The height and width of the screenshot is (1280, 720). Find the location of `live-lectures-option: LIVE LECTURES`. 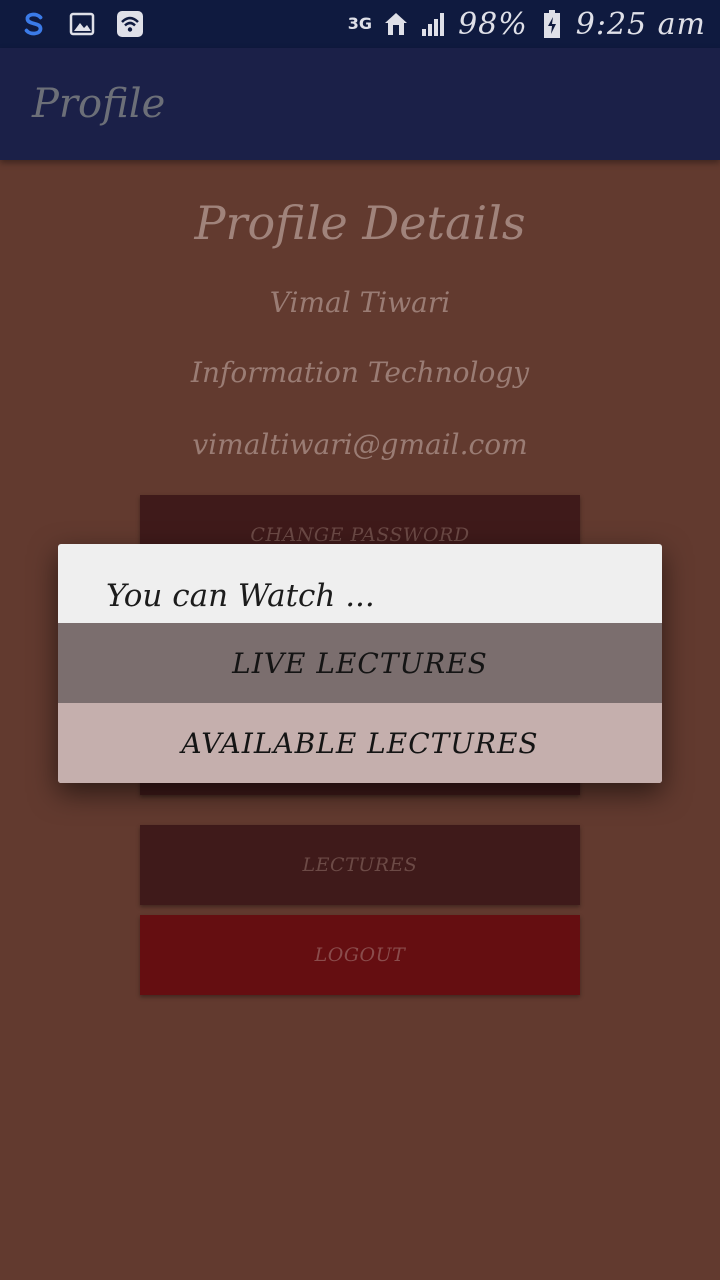

live-lectures-option: LIVE LECTURES is located at coordinates (360, 663).